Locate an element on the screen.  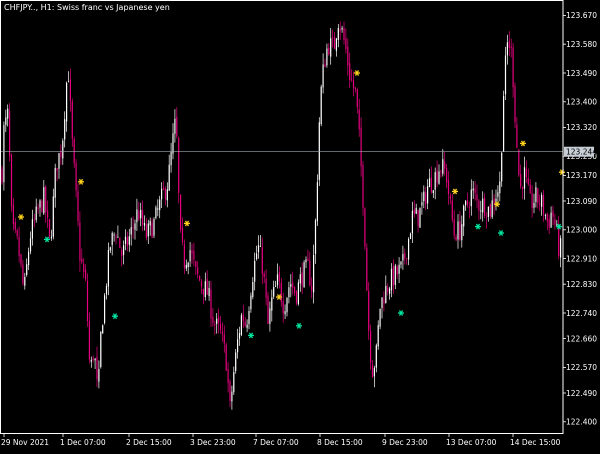
x-tick-label: 3 Dec 23:00 is located at coordinates (213, 442).